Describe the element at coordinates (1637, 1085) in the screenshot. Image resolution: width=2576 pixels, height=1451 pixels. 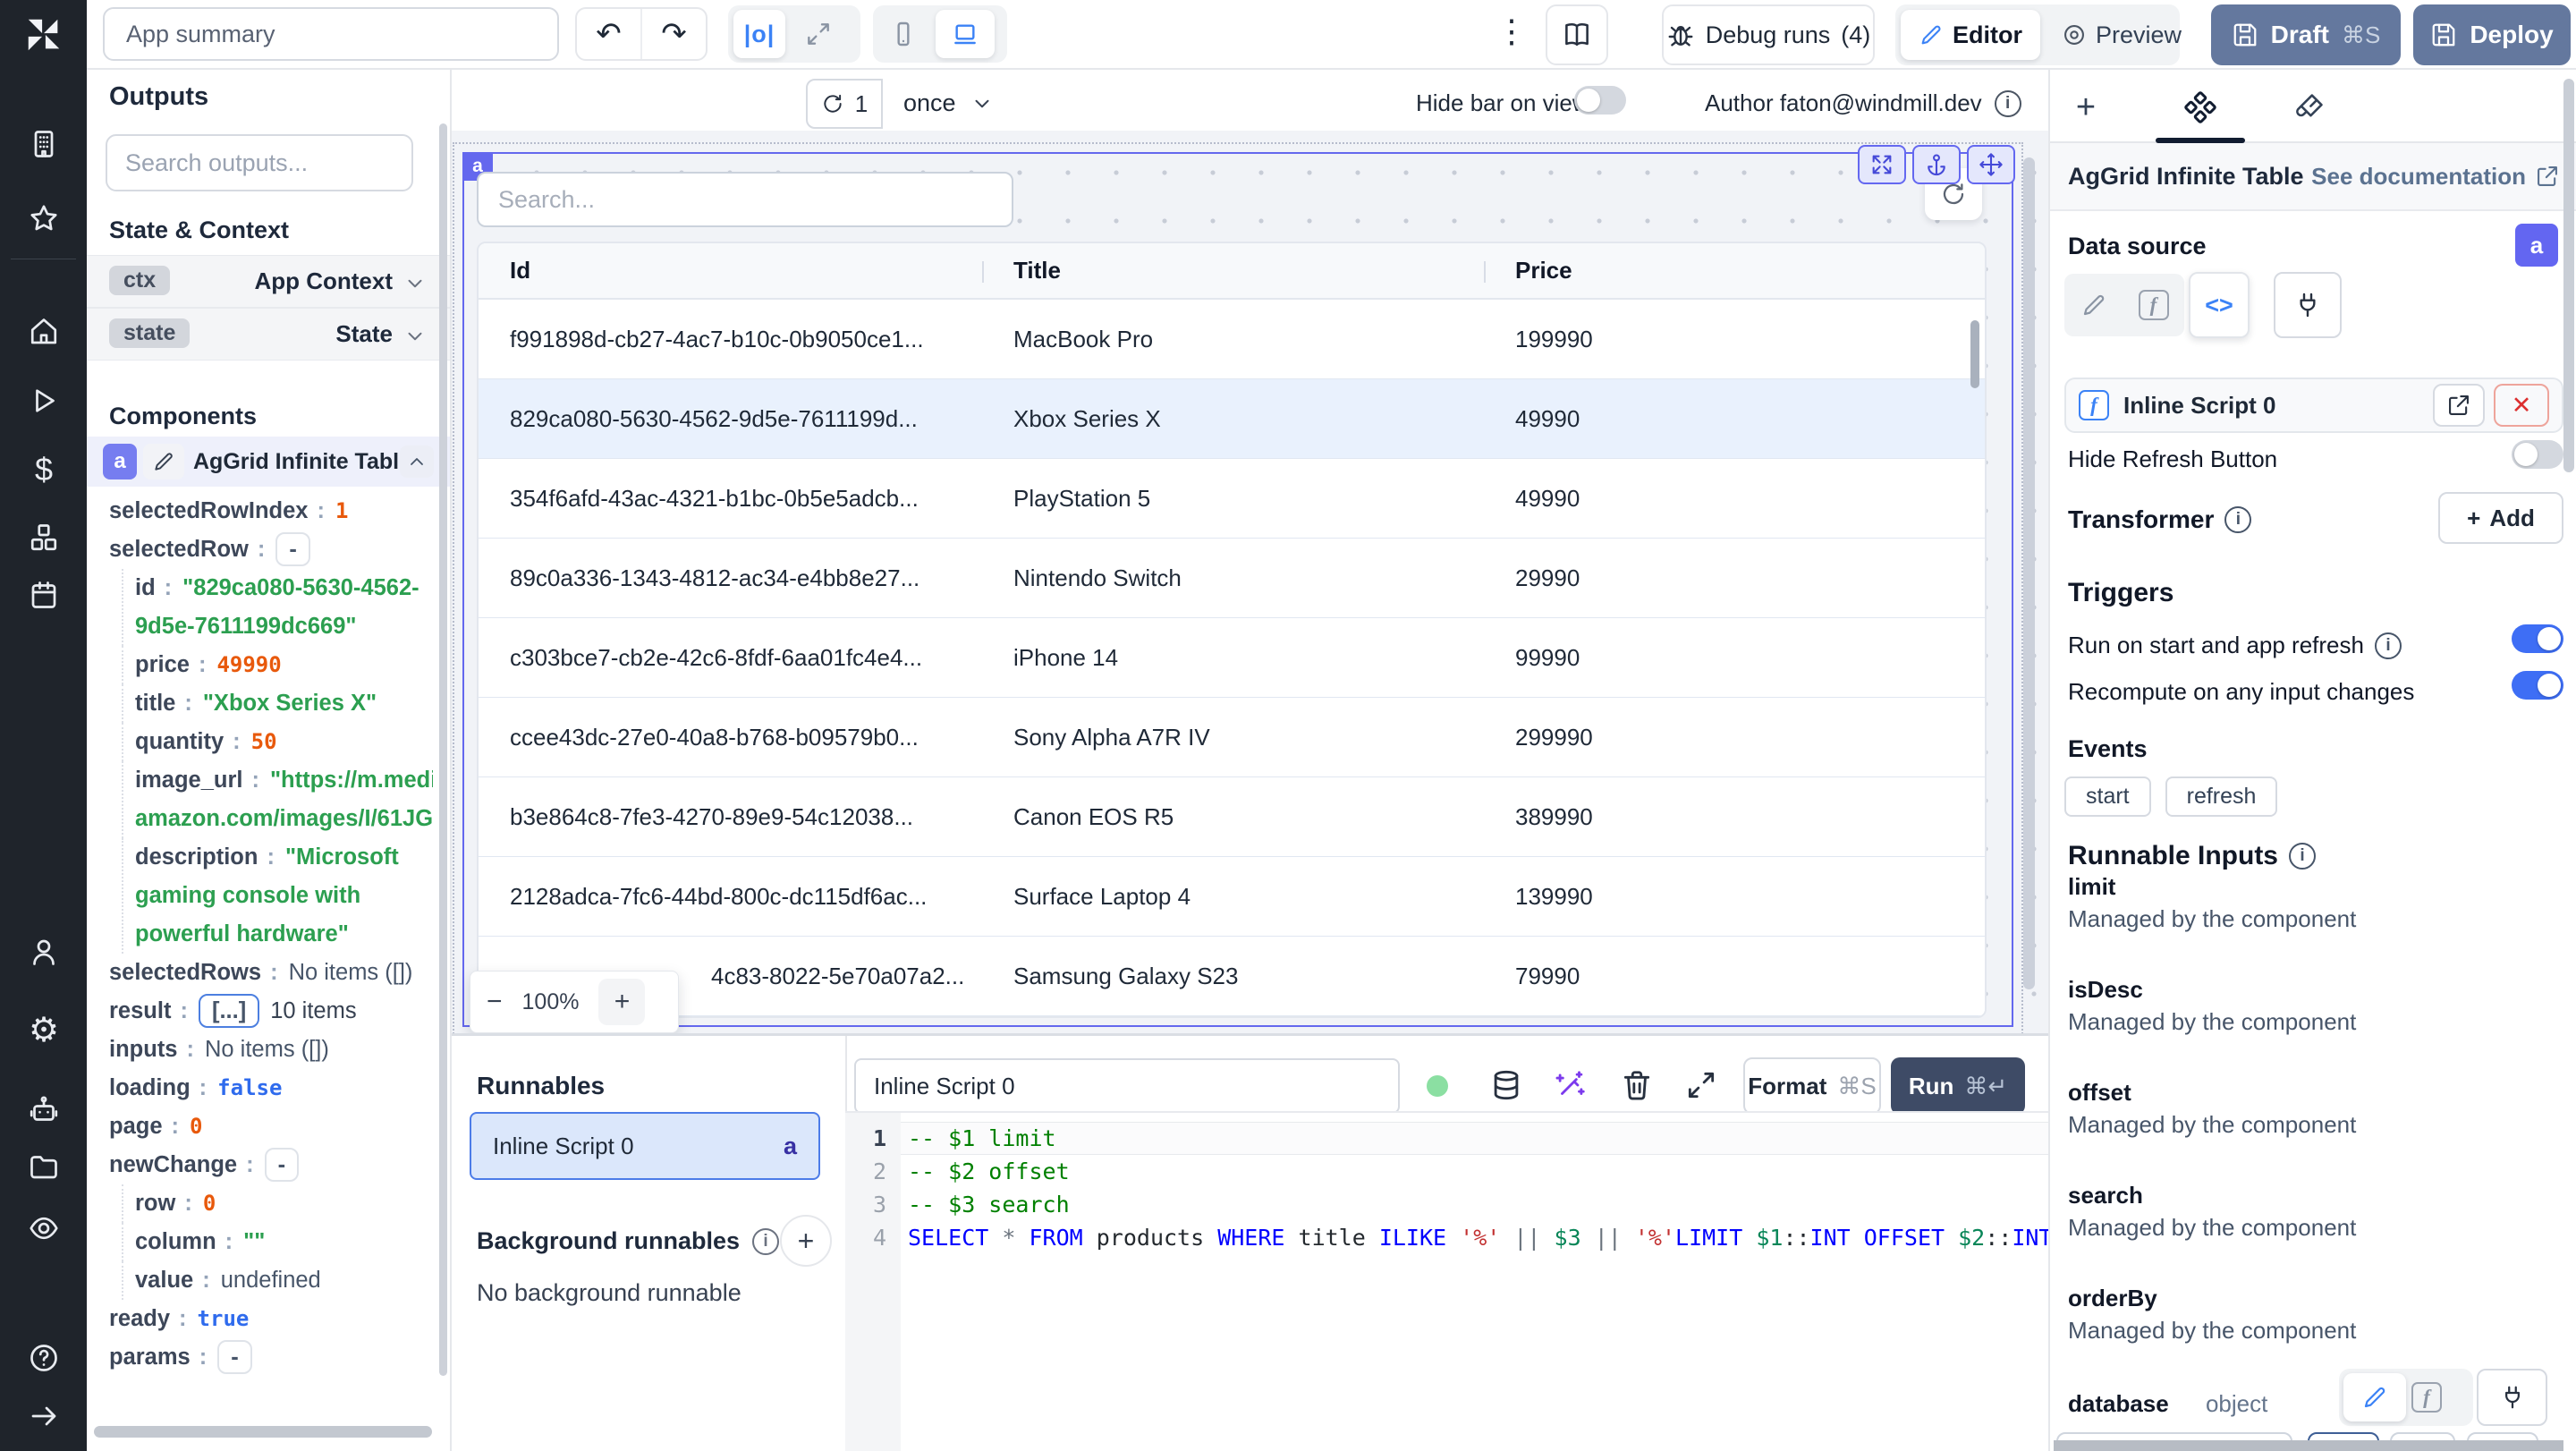
I see `delete-script-button` at that location.